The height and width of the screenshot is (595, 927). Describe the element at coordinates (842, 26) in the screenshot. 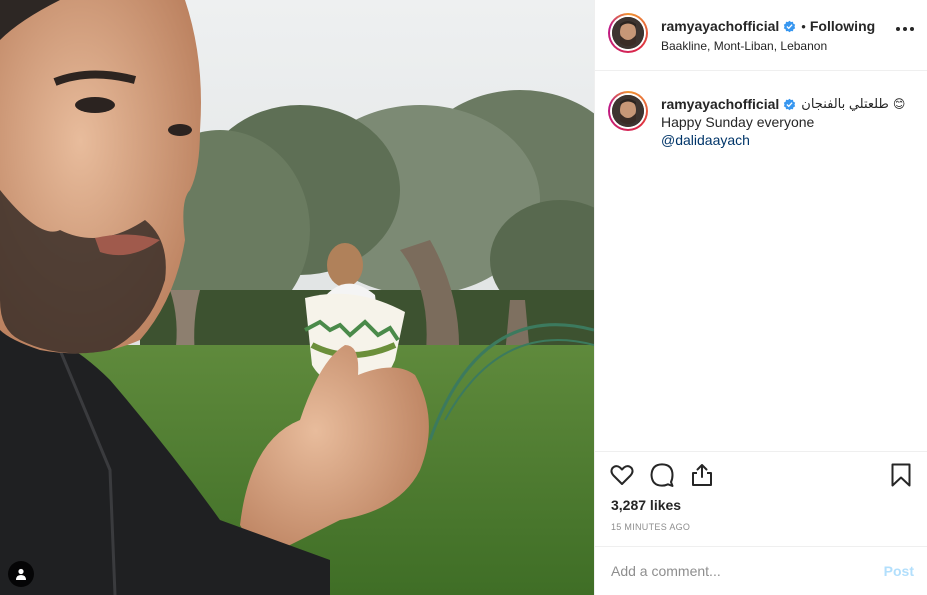

I see `following-button: Following` at that location.